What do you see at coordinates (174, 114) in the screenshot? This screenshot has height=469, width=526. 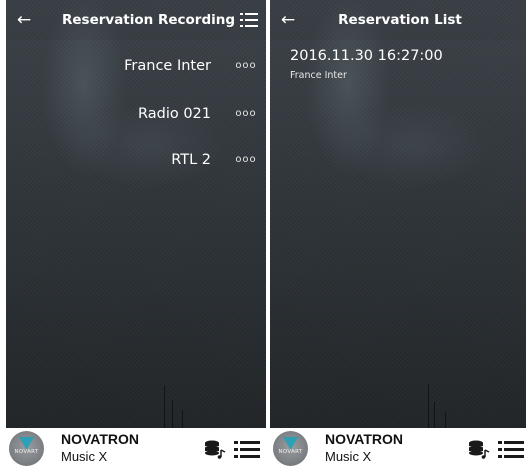 I see `station-name: Radio 021` at bounding box center [174, 114].